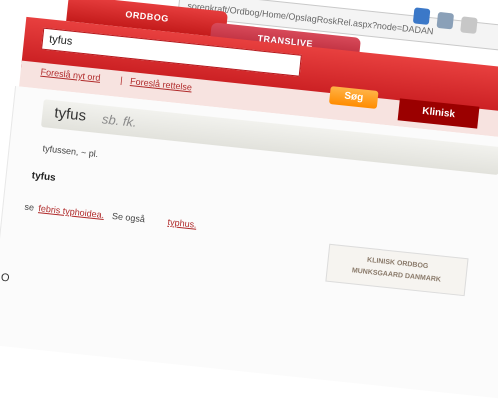 The height and width of the screenshot is (400, 498). Describe the element at coordinates (29, 207) in the screenshot. I see `see-label: se` at that location.